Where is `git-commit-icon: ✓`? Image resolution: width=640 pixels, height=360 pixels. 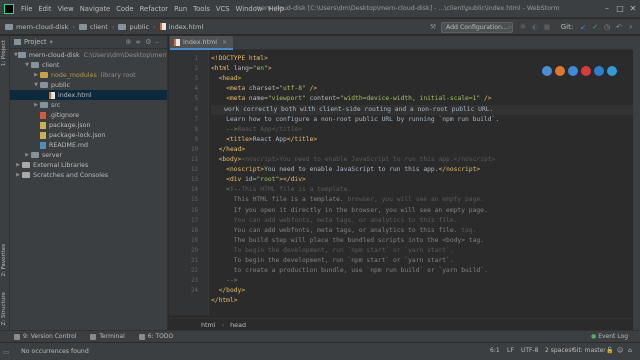
git-commit-icon: ✓ is located at coordinates (595, 27).